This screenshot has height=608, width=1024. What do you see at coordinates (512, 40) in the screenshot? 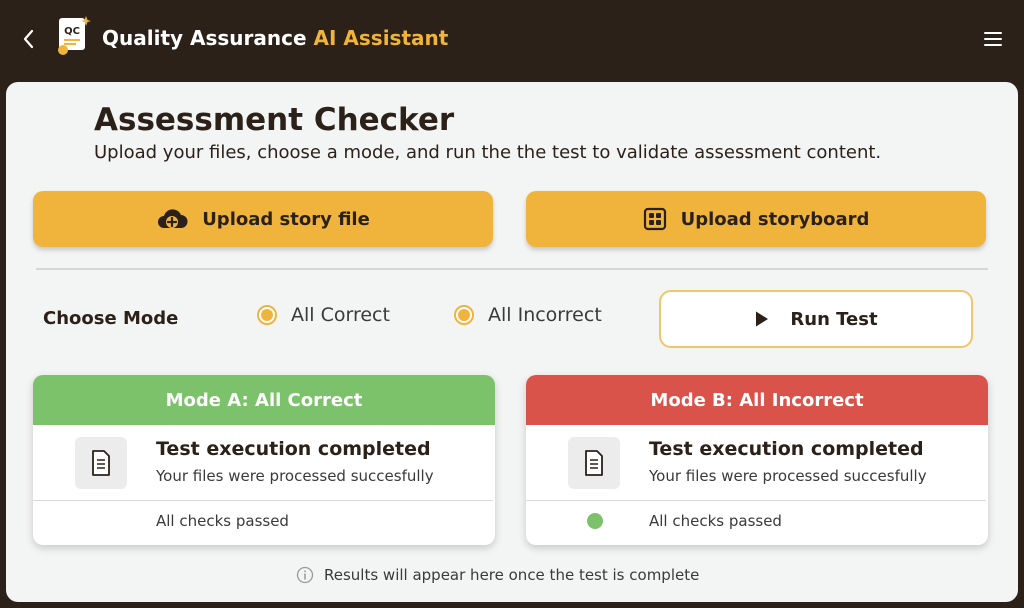
I see `top-bar: QC Quality Assurance AI Assistant` at bounding box center [512, 40].